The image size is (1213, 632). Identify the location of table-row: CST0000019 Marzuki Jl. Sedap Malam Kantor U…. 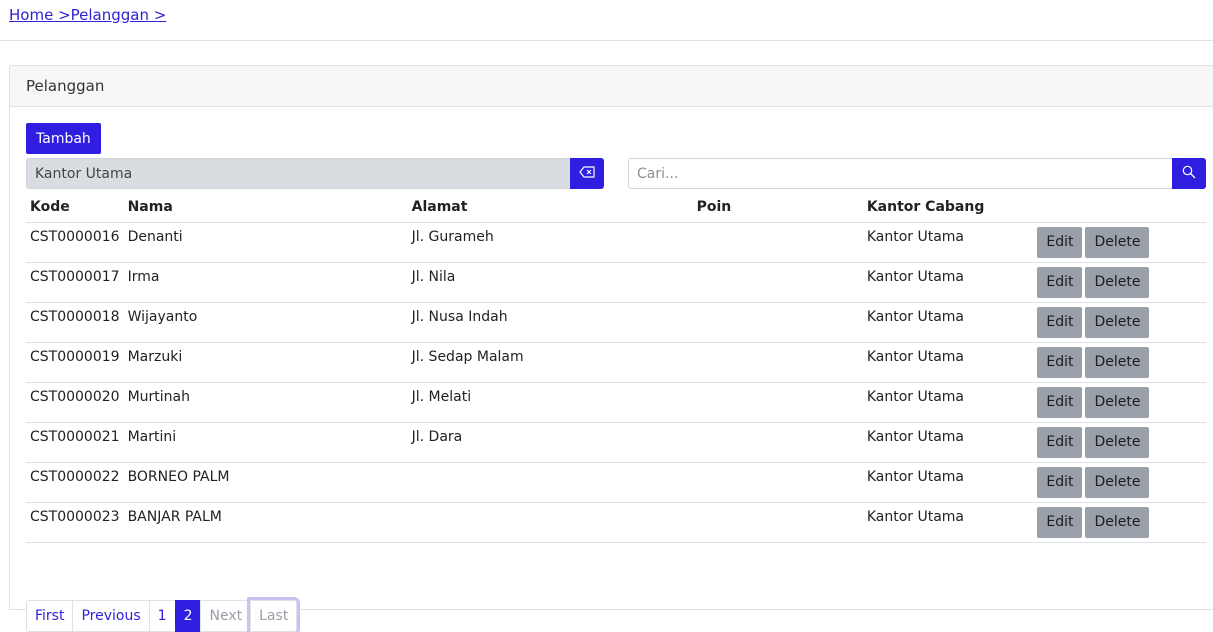
(616, 362).